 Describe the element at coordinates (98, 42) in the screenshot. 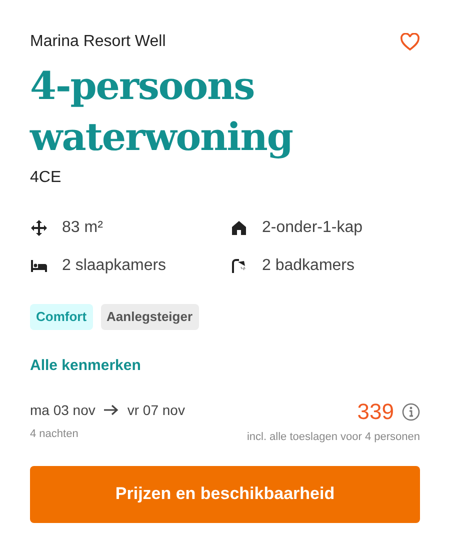

I see `park-name: Marina Resort Well` at that location.